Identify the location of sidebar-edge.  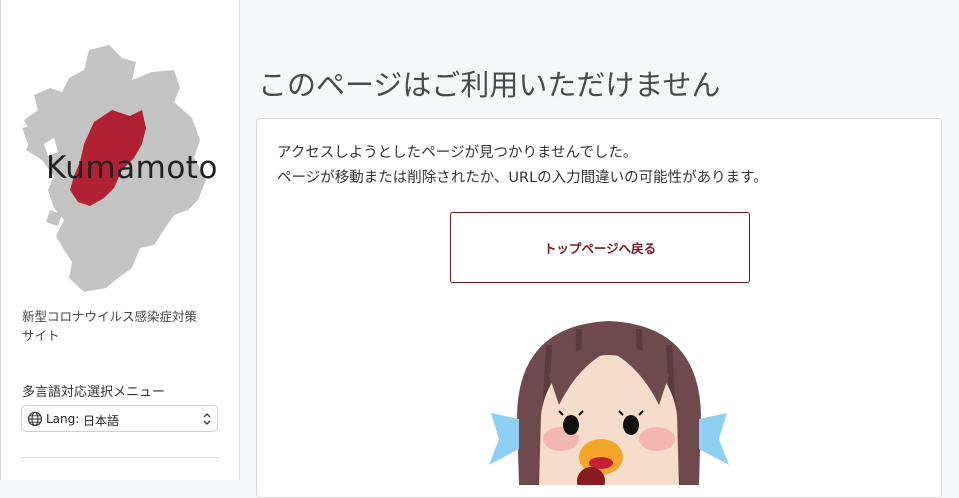
(0, 240).